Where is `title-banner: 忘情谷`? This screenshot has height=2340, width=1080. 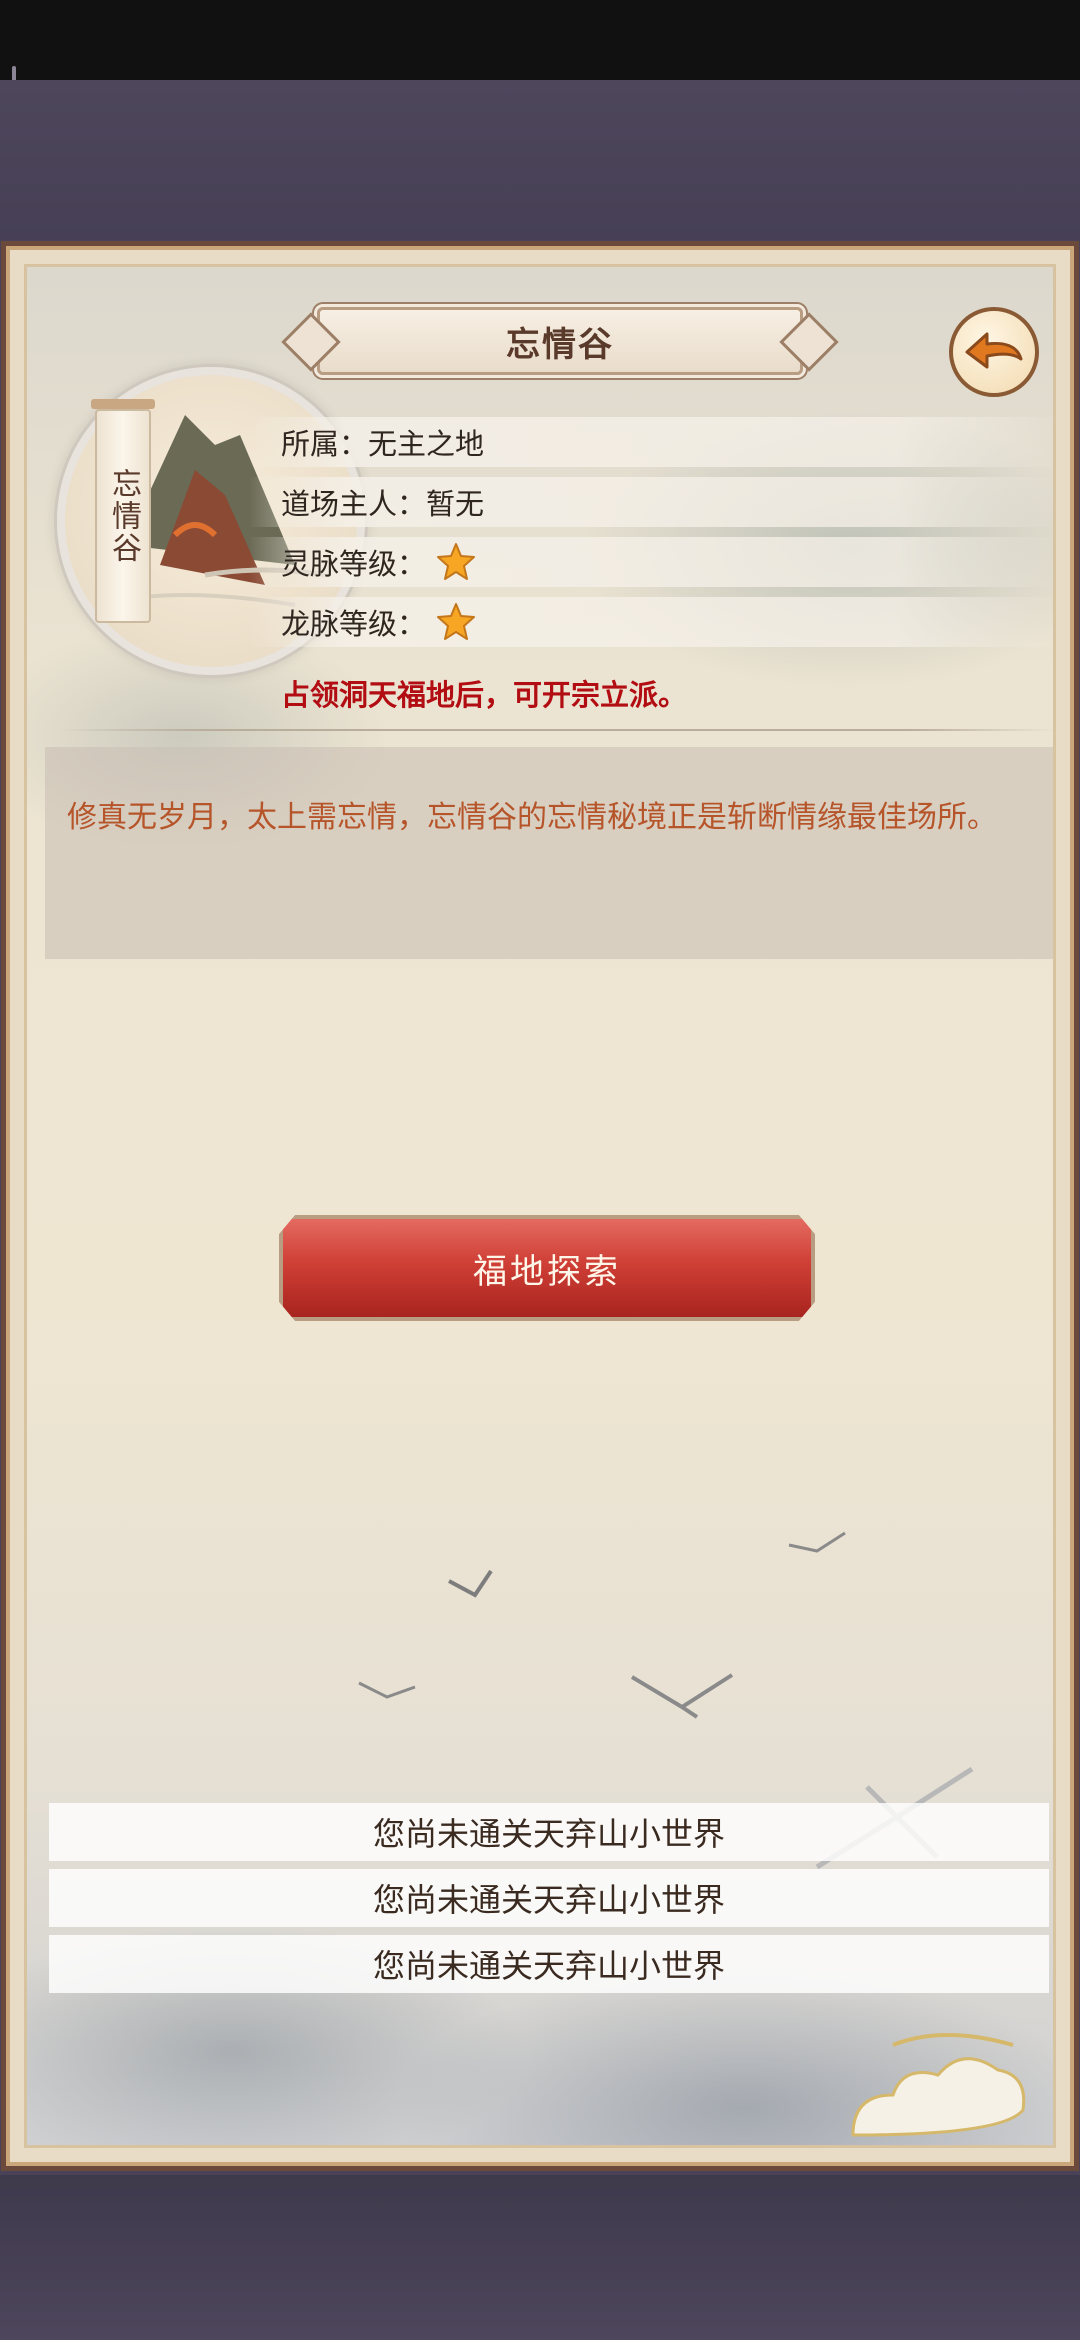 title-banner: 忘情谷 is located at coordinates (560, 341).